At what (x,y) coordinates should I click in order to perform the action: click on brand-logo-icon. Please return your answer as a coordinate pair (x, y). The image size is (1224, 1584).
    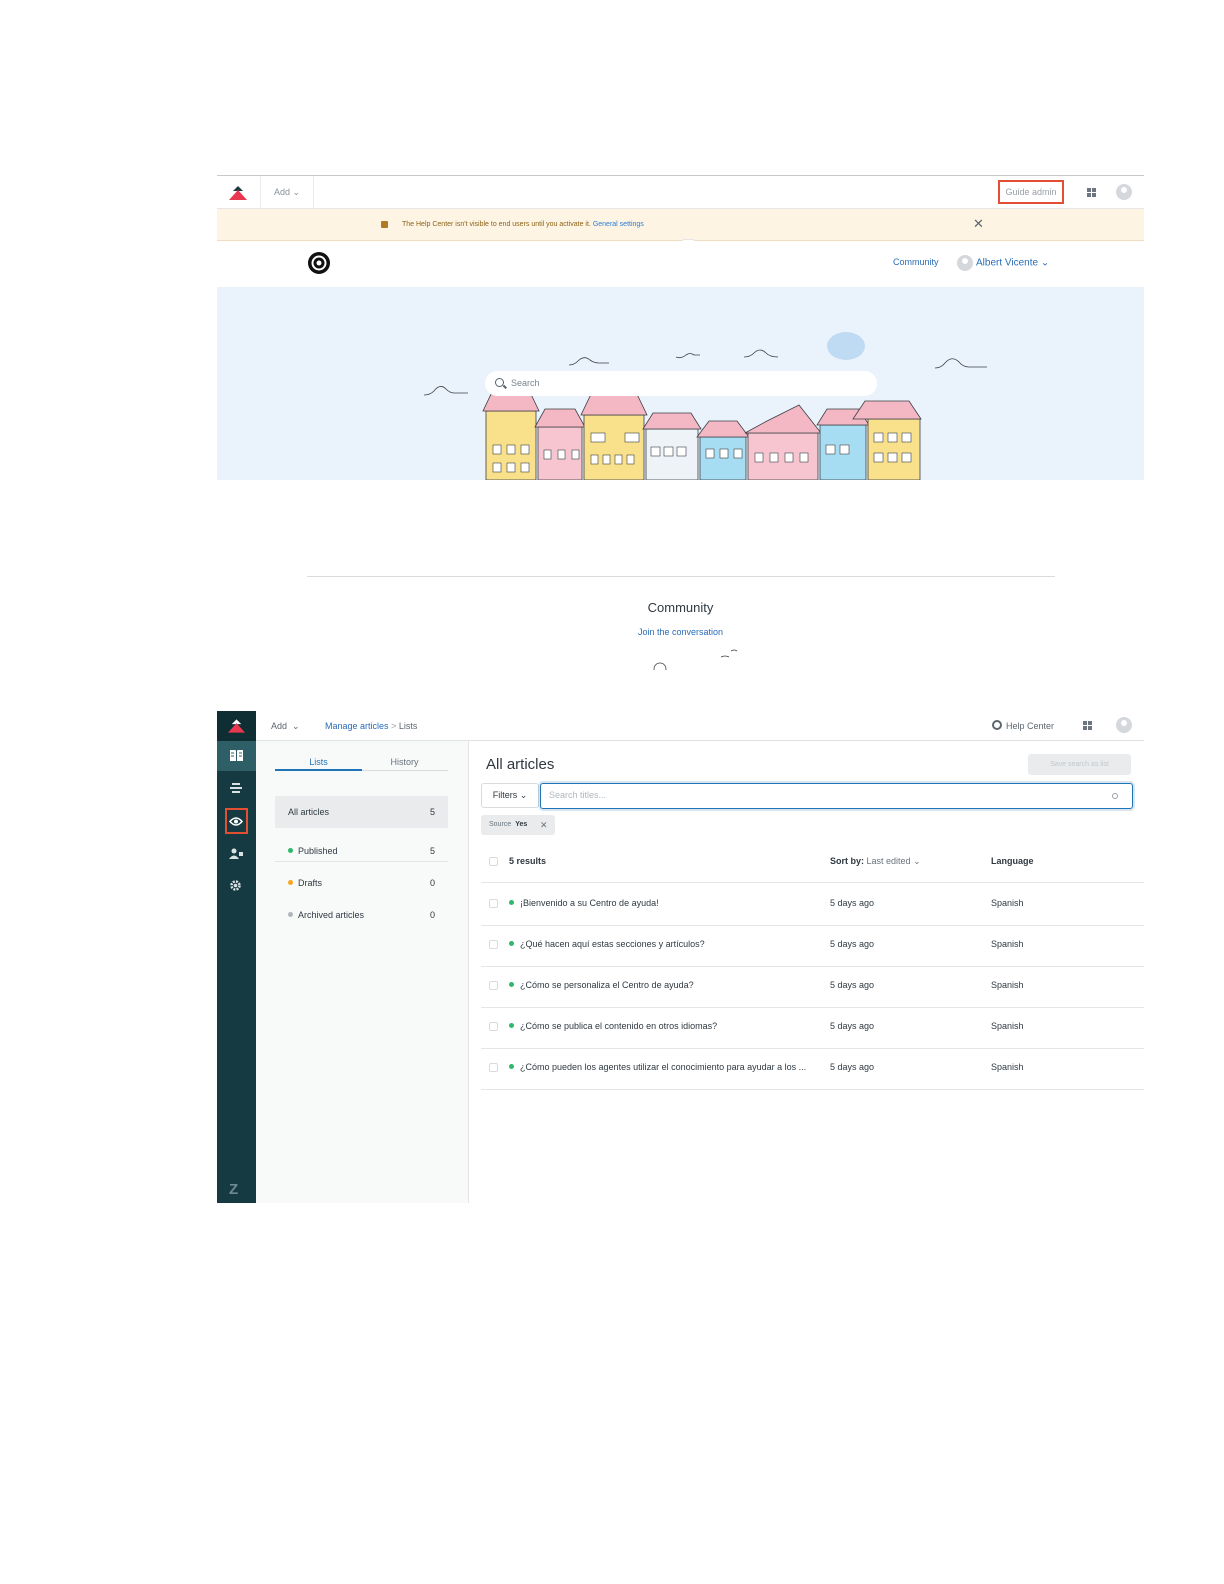
    Looking at the image, I should click on (319, 263).